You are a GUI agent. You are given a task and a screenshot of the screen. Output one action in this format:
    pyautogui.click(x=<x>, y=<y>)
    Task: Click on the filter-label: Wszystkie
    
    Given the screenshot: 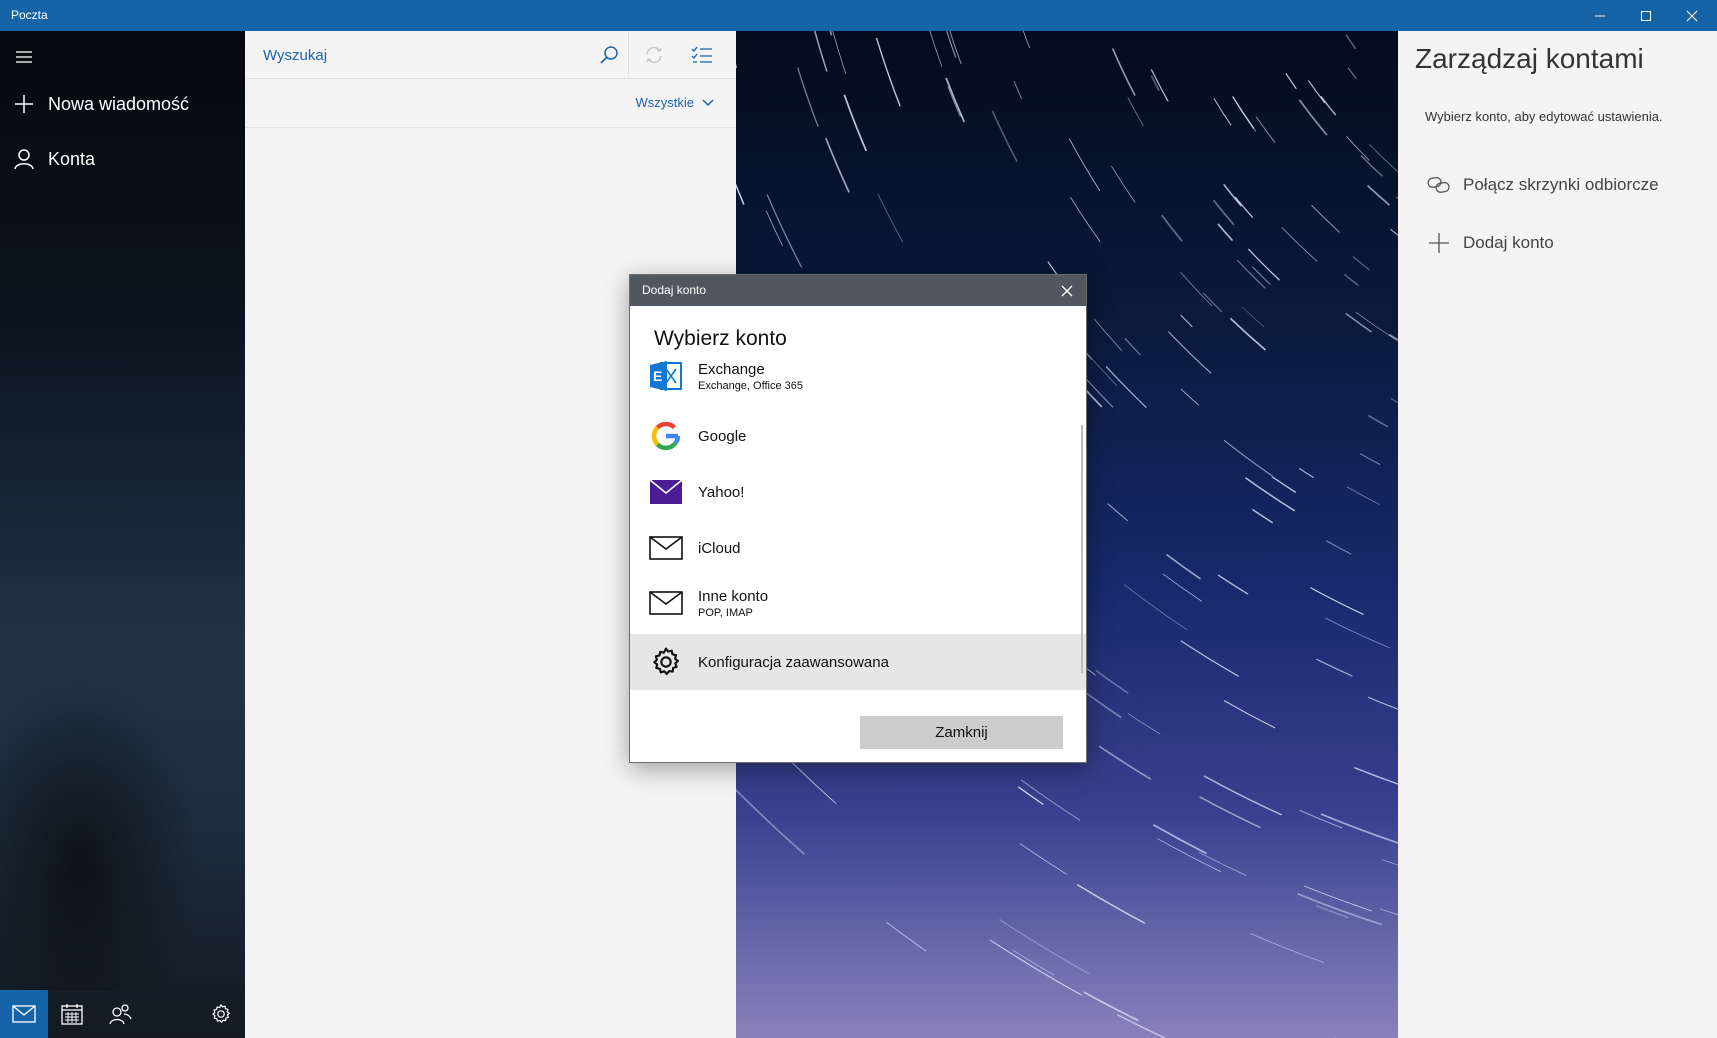 What is the action you would take?
    pyautogui.click(x=665, y=102)
    